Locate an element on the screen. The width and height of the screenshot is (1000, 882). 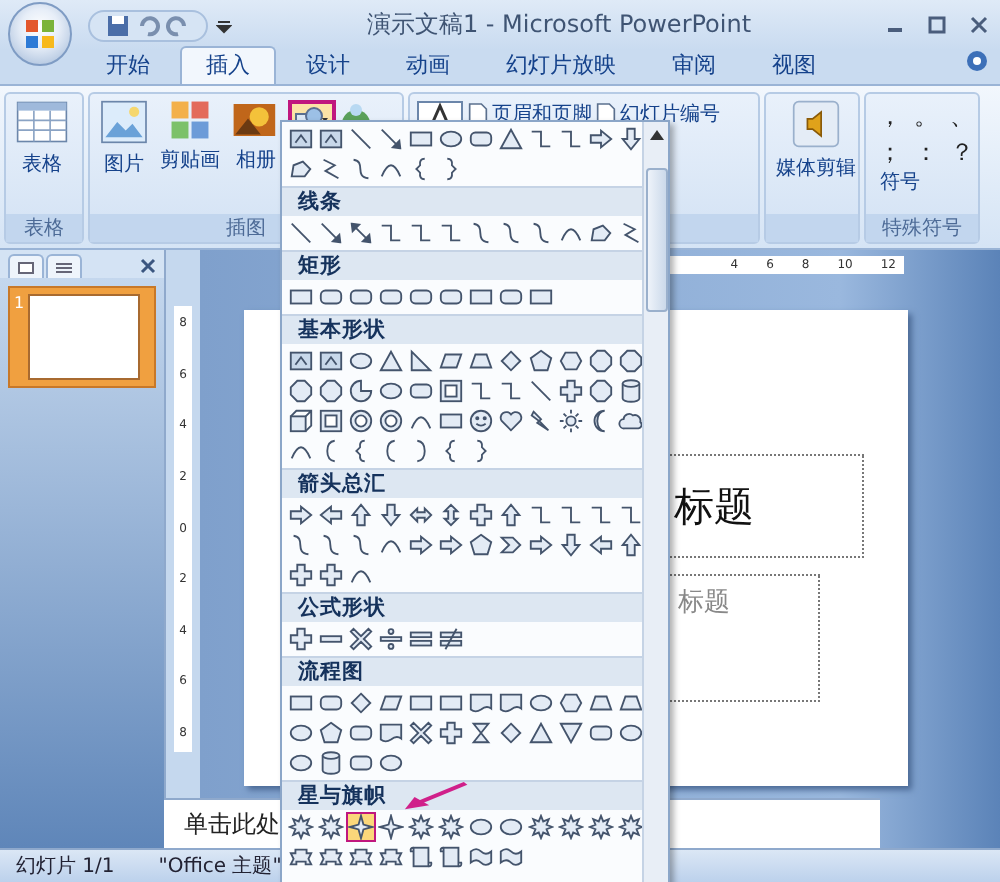
scroll-up-icon is located at coordinates (656, 135).